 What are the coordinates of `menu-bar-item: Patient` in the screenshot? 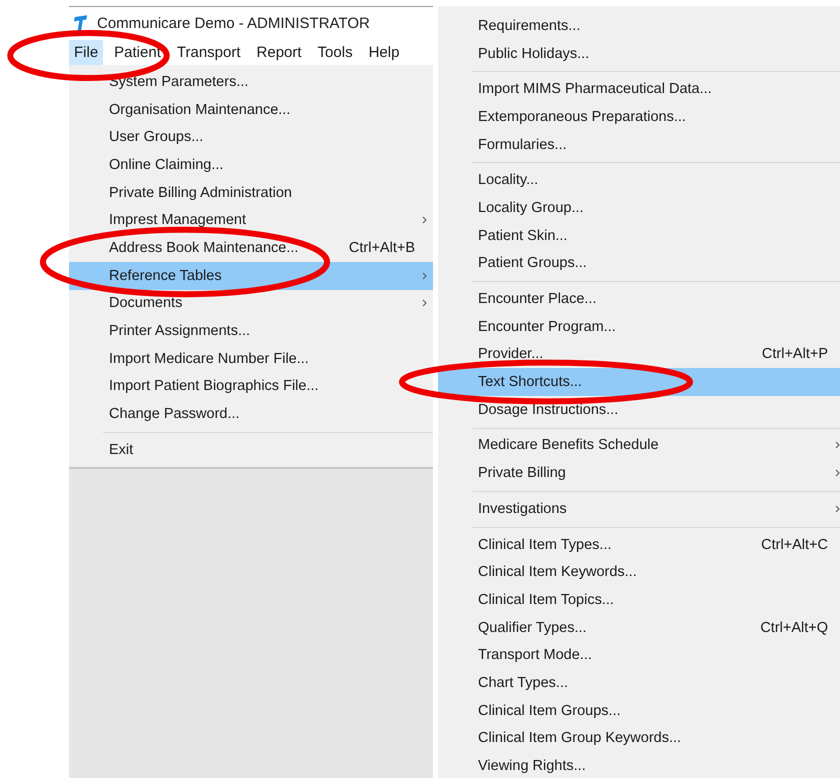 It's located at (137, 52).